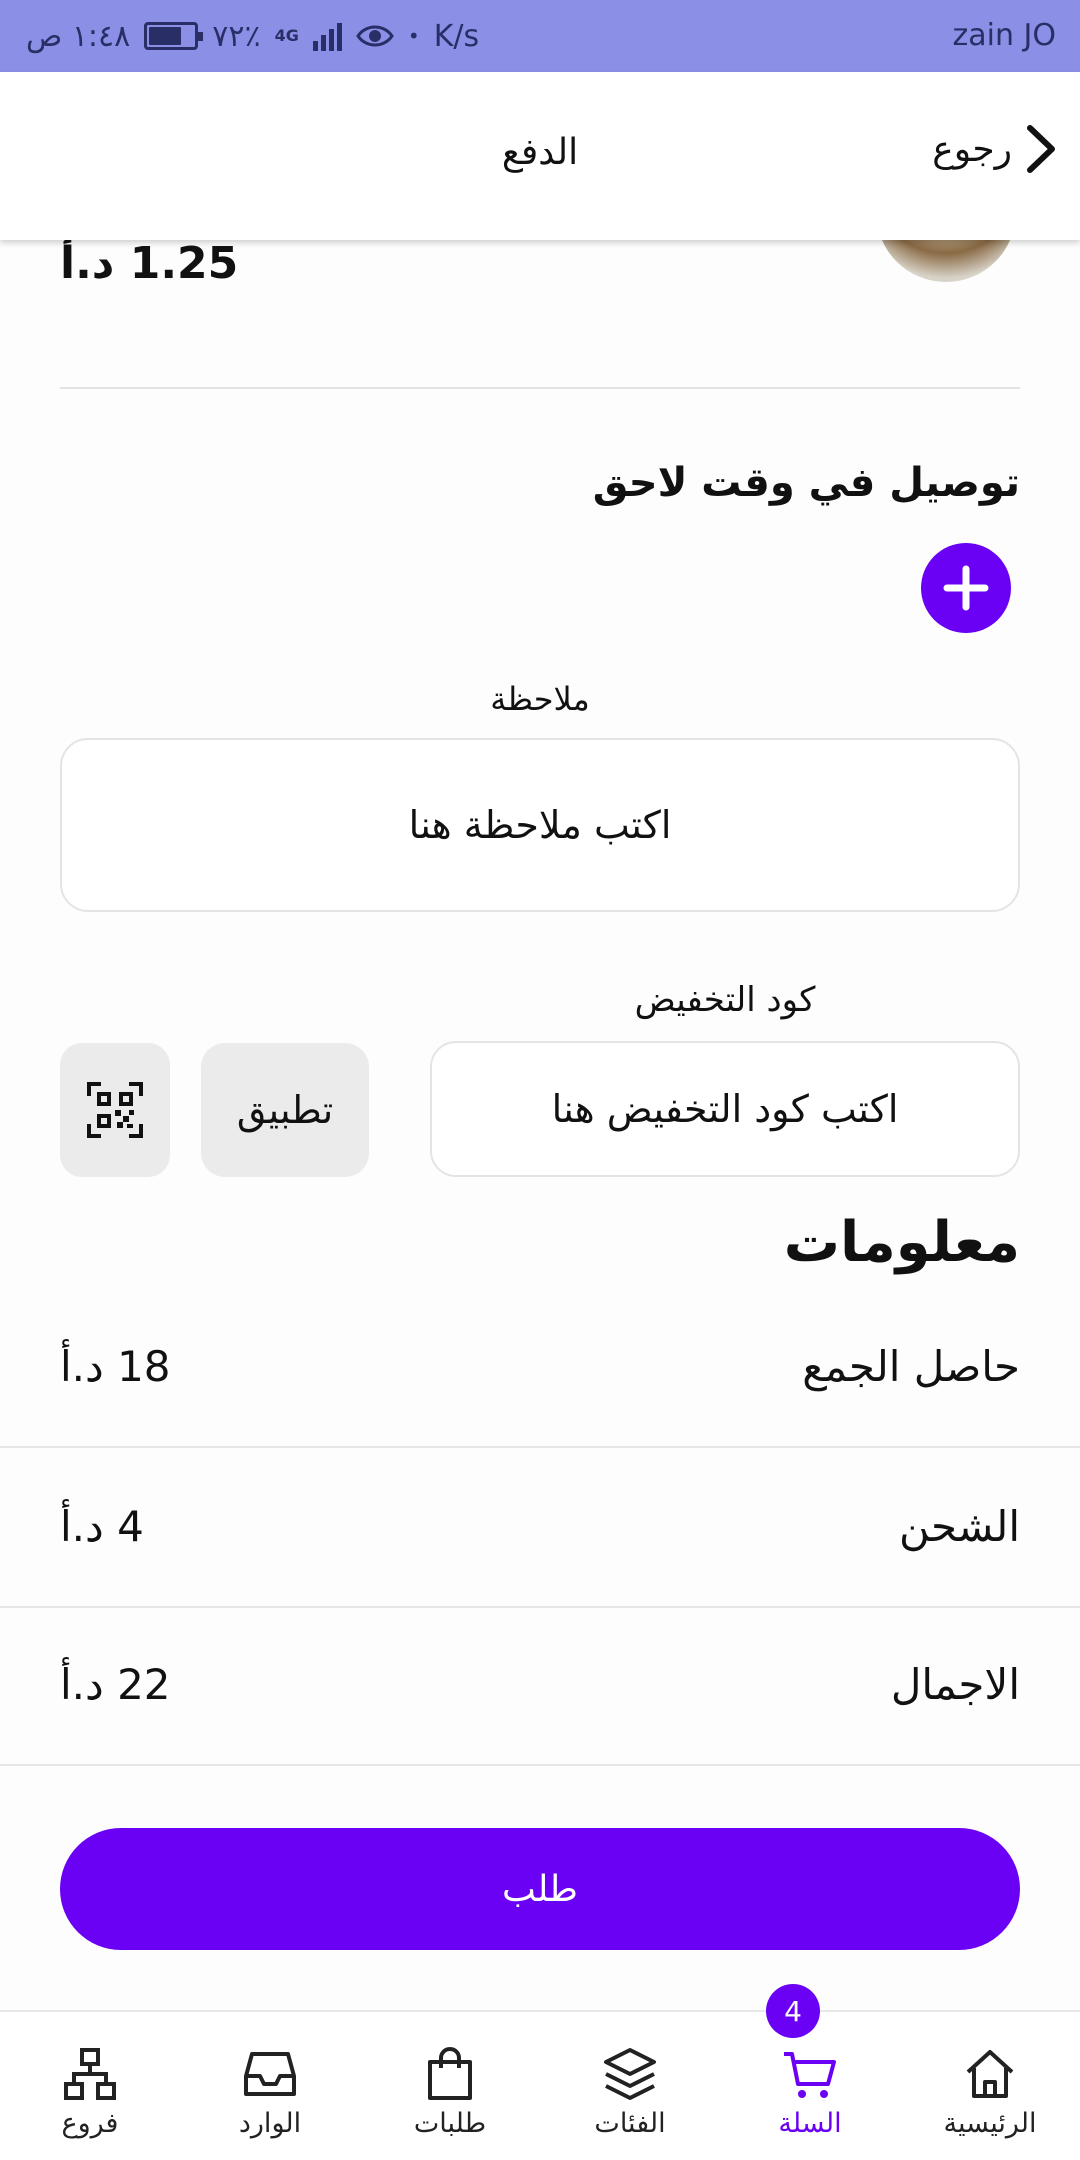 The height and width of the screenshot is (2160, 1080). What do you see at coordinates (725, 1000) in the screenshot?
I see `coupon-label: كود التخفيض` at bounding box center [725, 1000].